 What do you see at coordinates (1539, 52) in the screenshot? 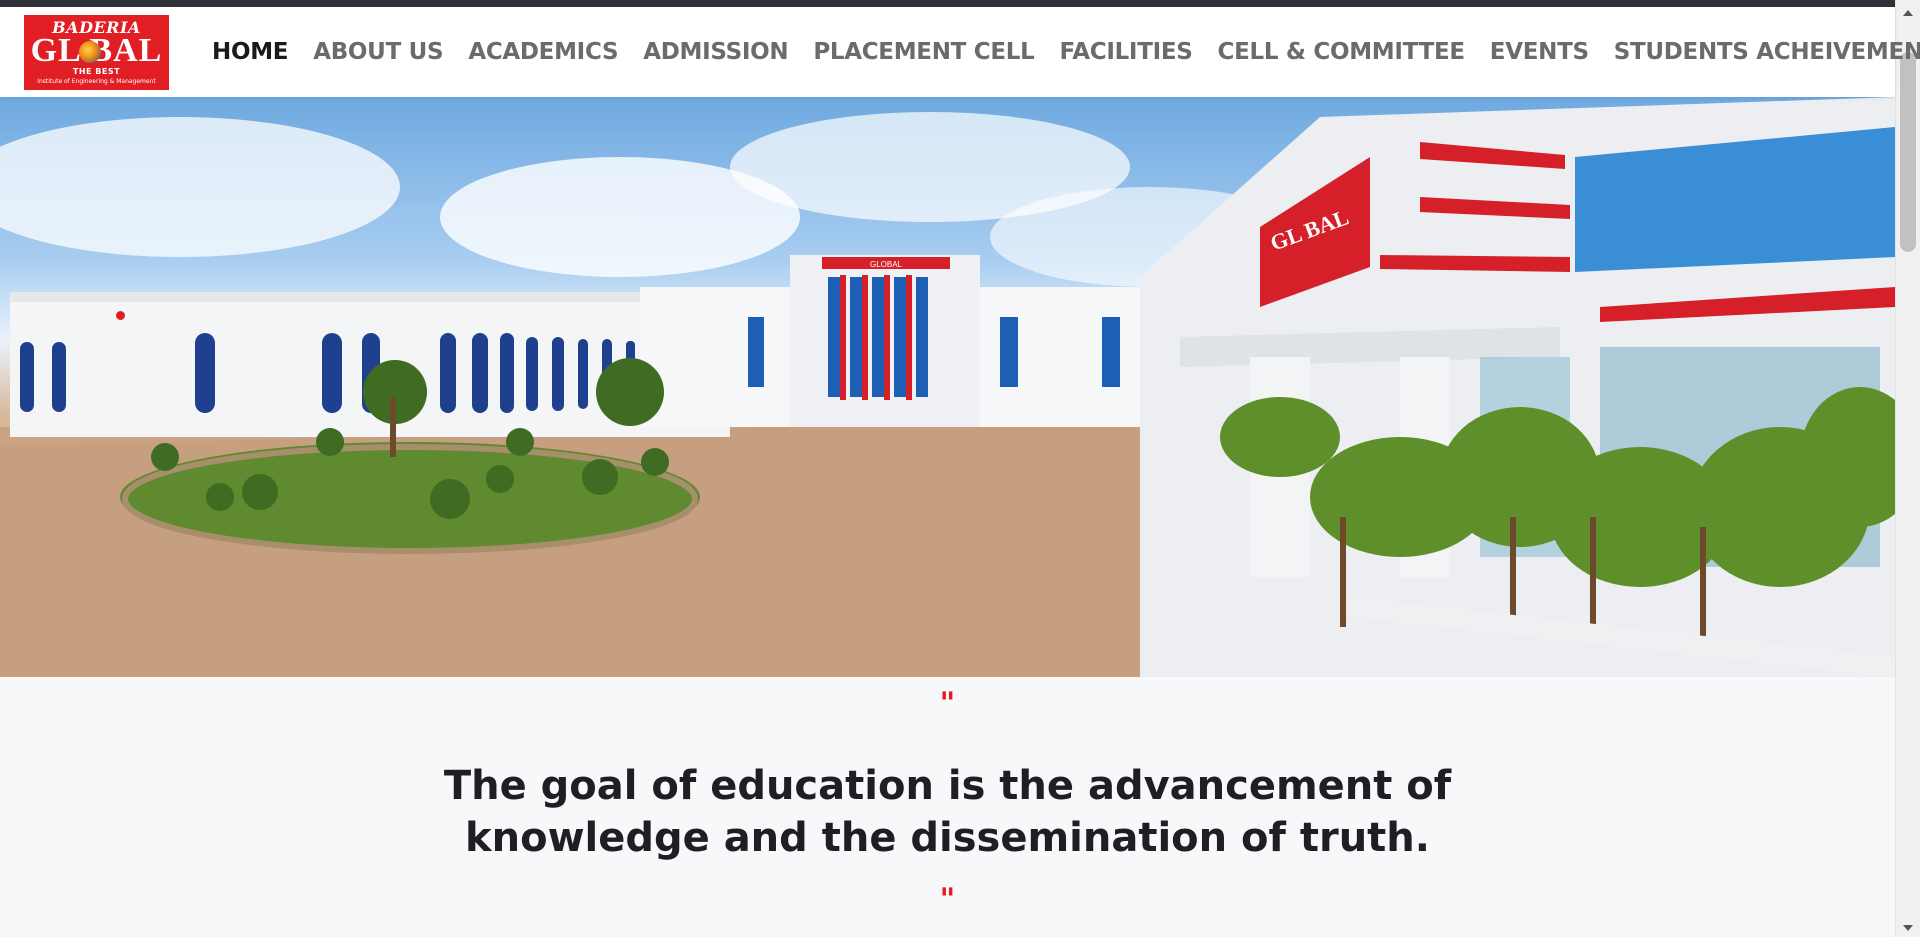
I see `nav-events: EVENTS` at bounding box center [1539, 52].